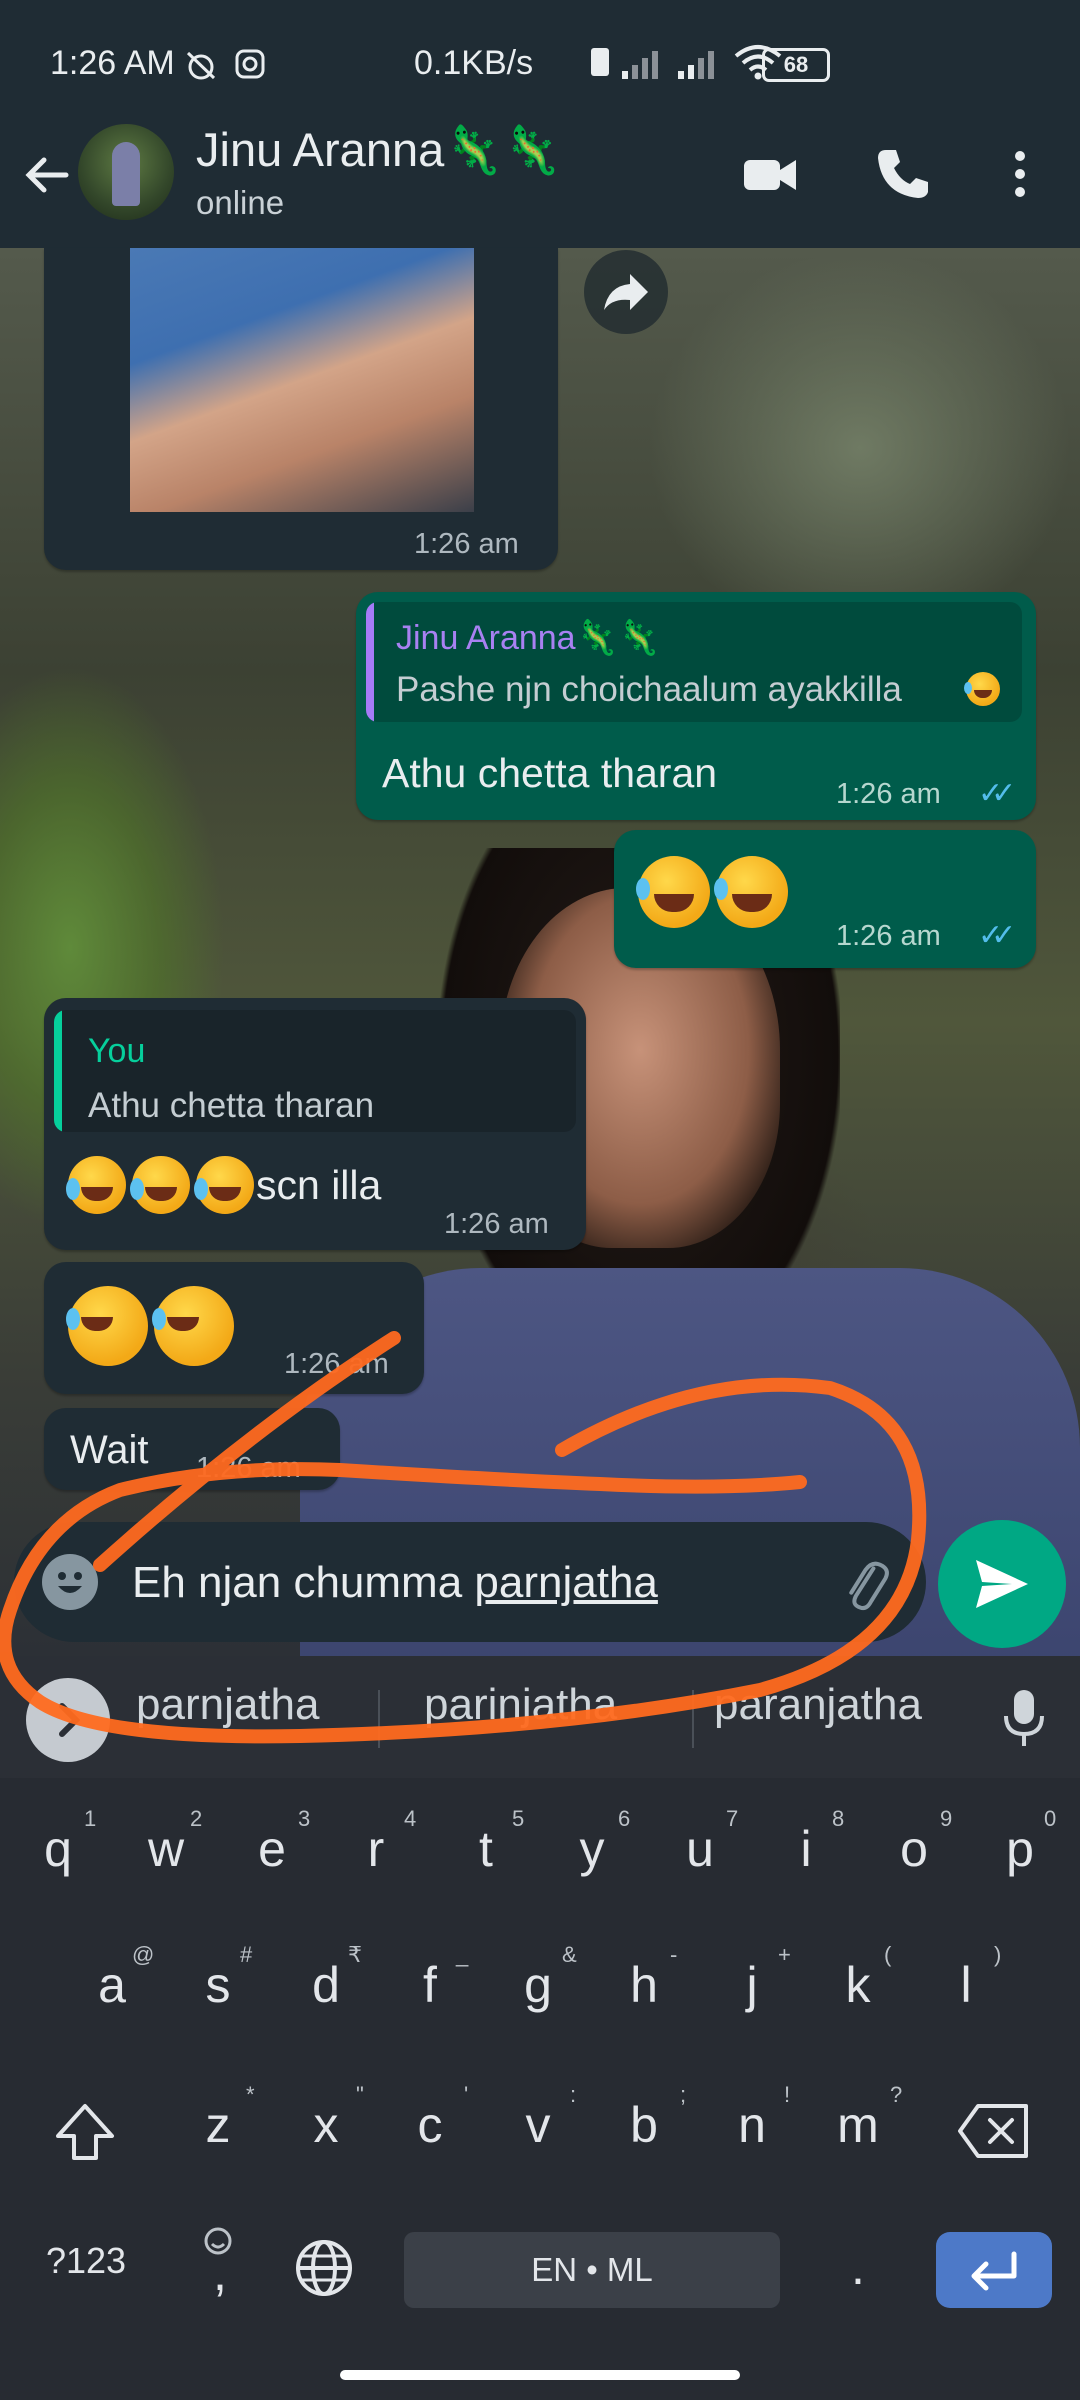  Describe the element at coordinates (825, 899) in the screenshot. I see `message-emoji-outgoing: 1:26 am ✓✓` at that location.